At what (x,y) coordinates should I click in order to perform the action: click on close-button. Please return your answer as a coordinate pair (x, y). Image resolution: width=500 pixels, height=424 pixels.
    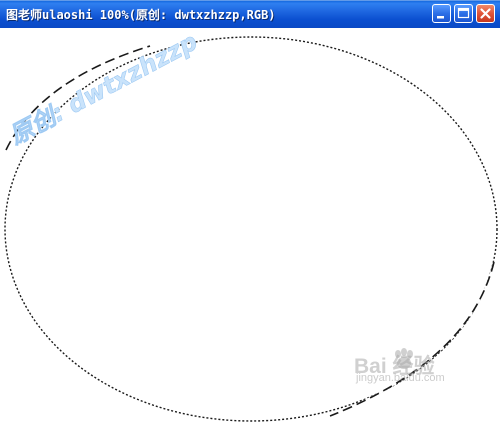
    Looking at the image, I should click on (485, 13).